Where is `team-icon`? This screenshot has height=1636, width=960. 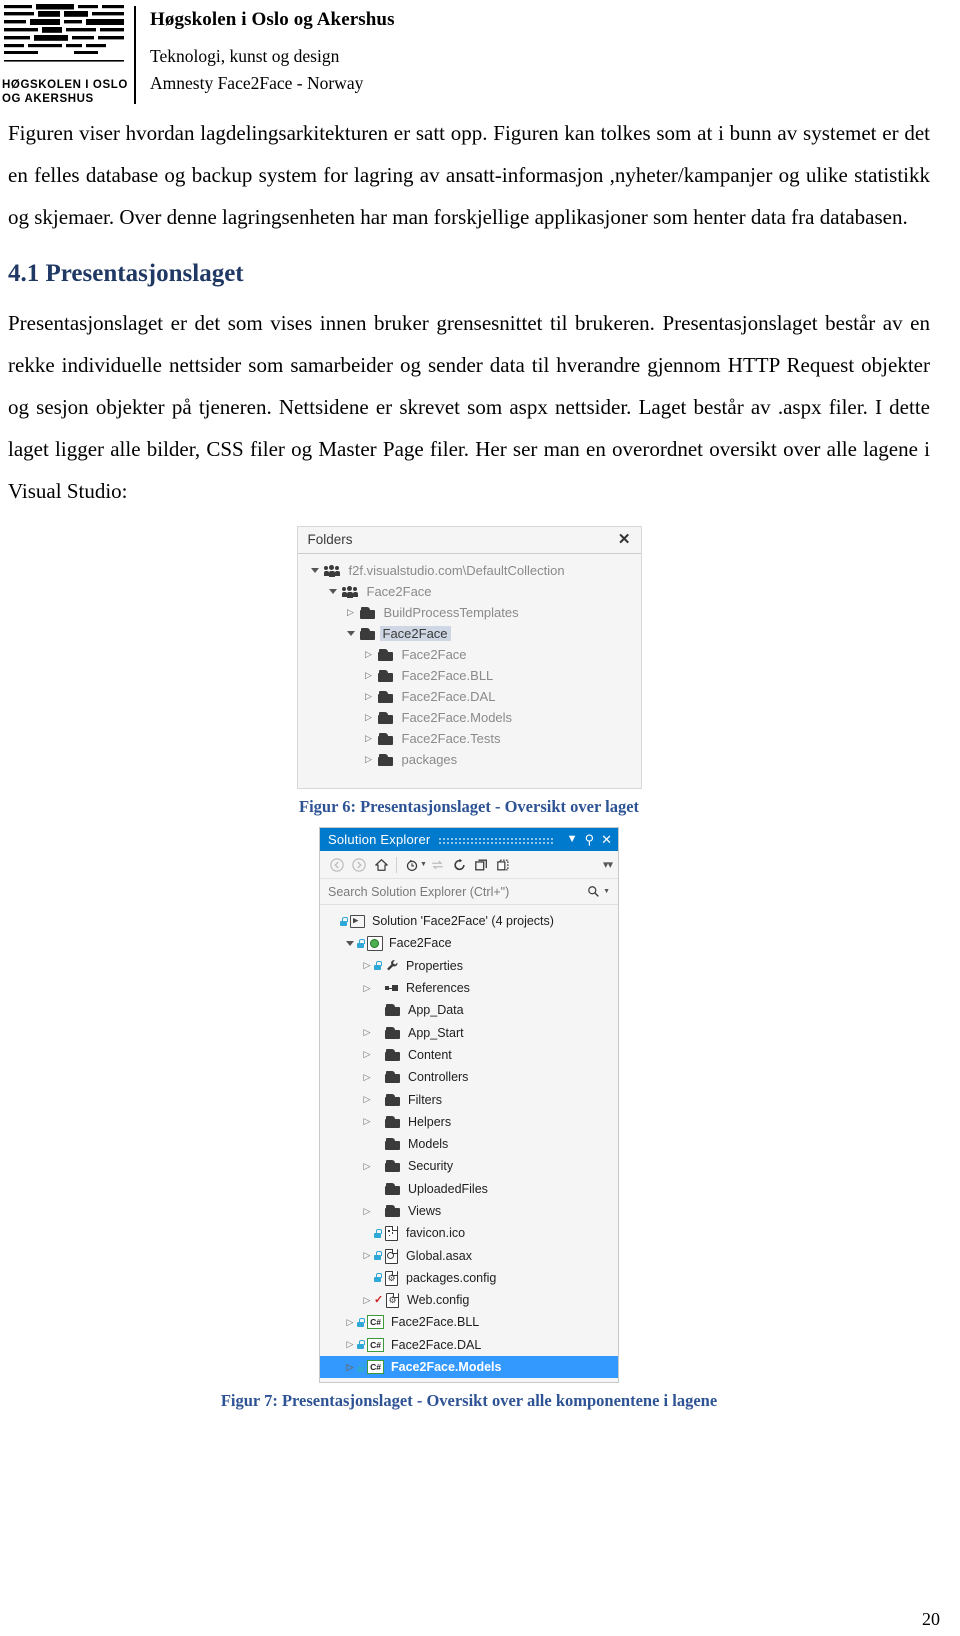
team-icon is located at coordinates (331, 570).